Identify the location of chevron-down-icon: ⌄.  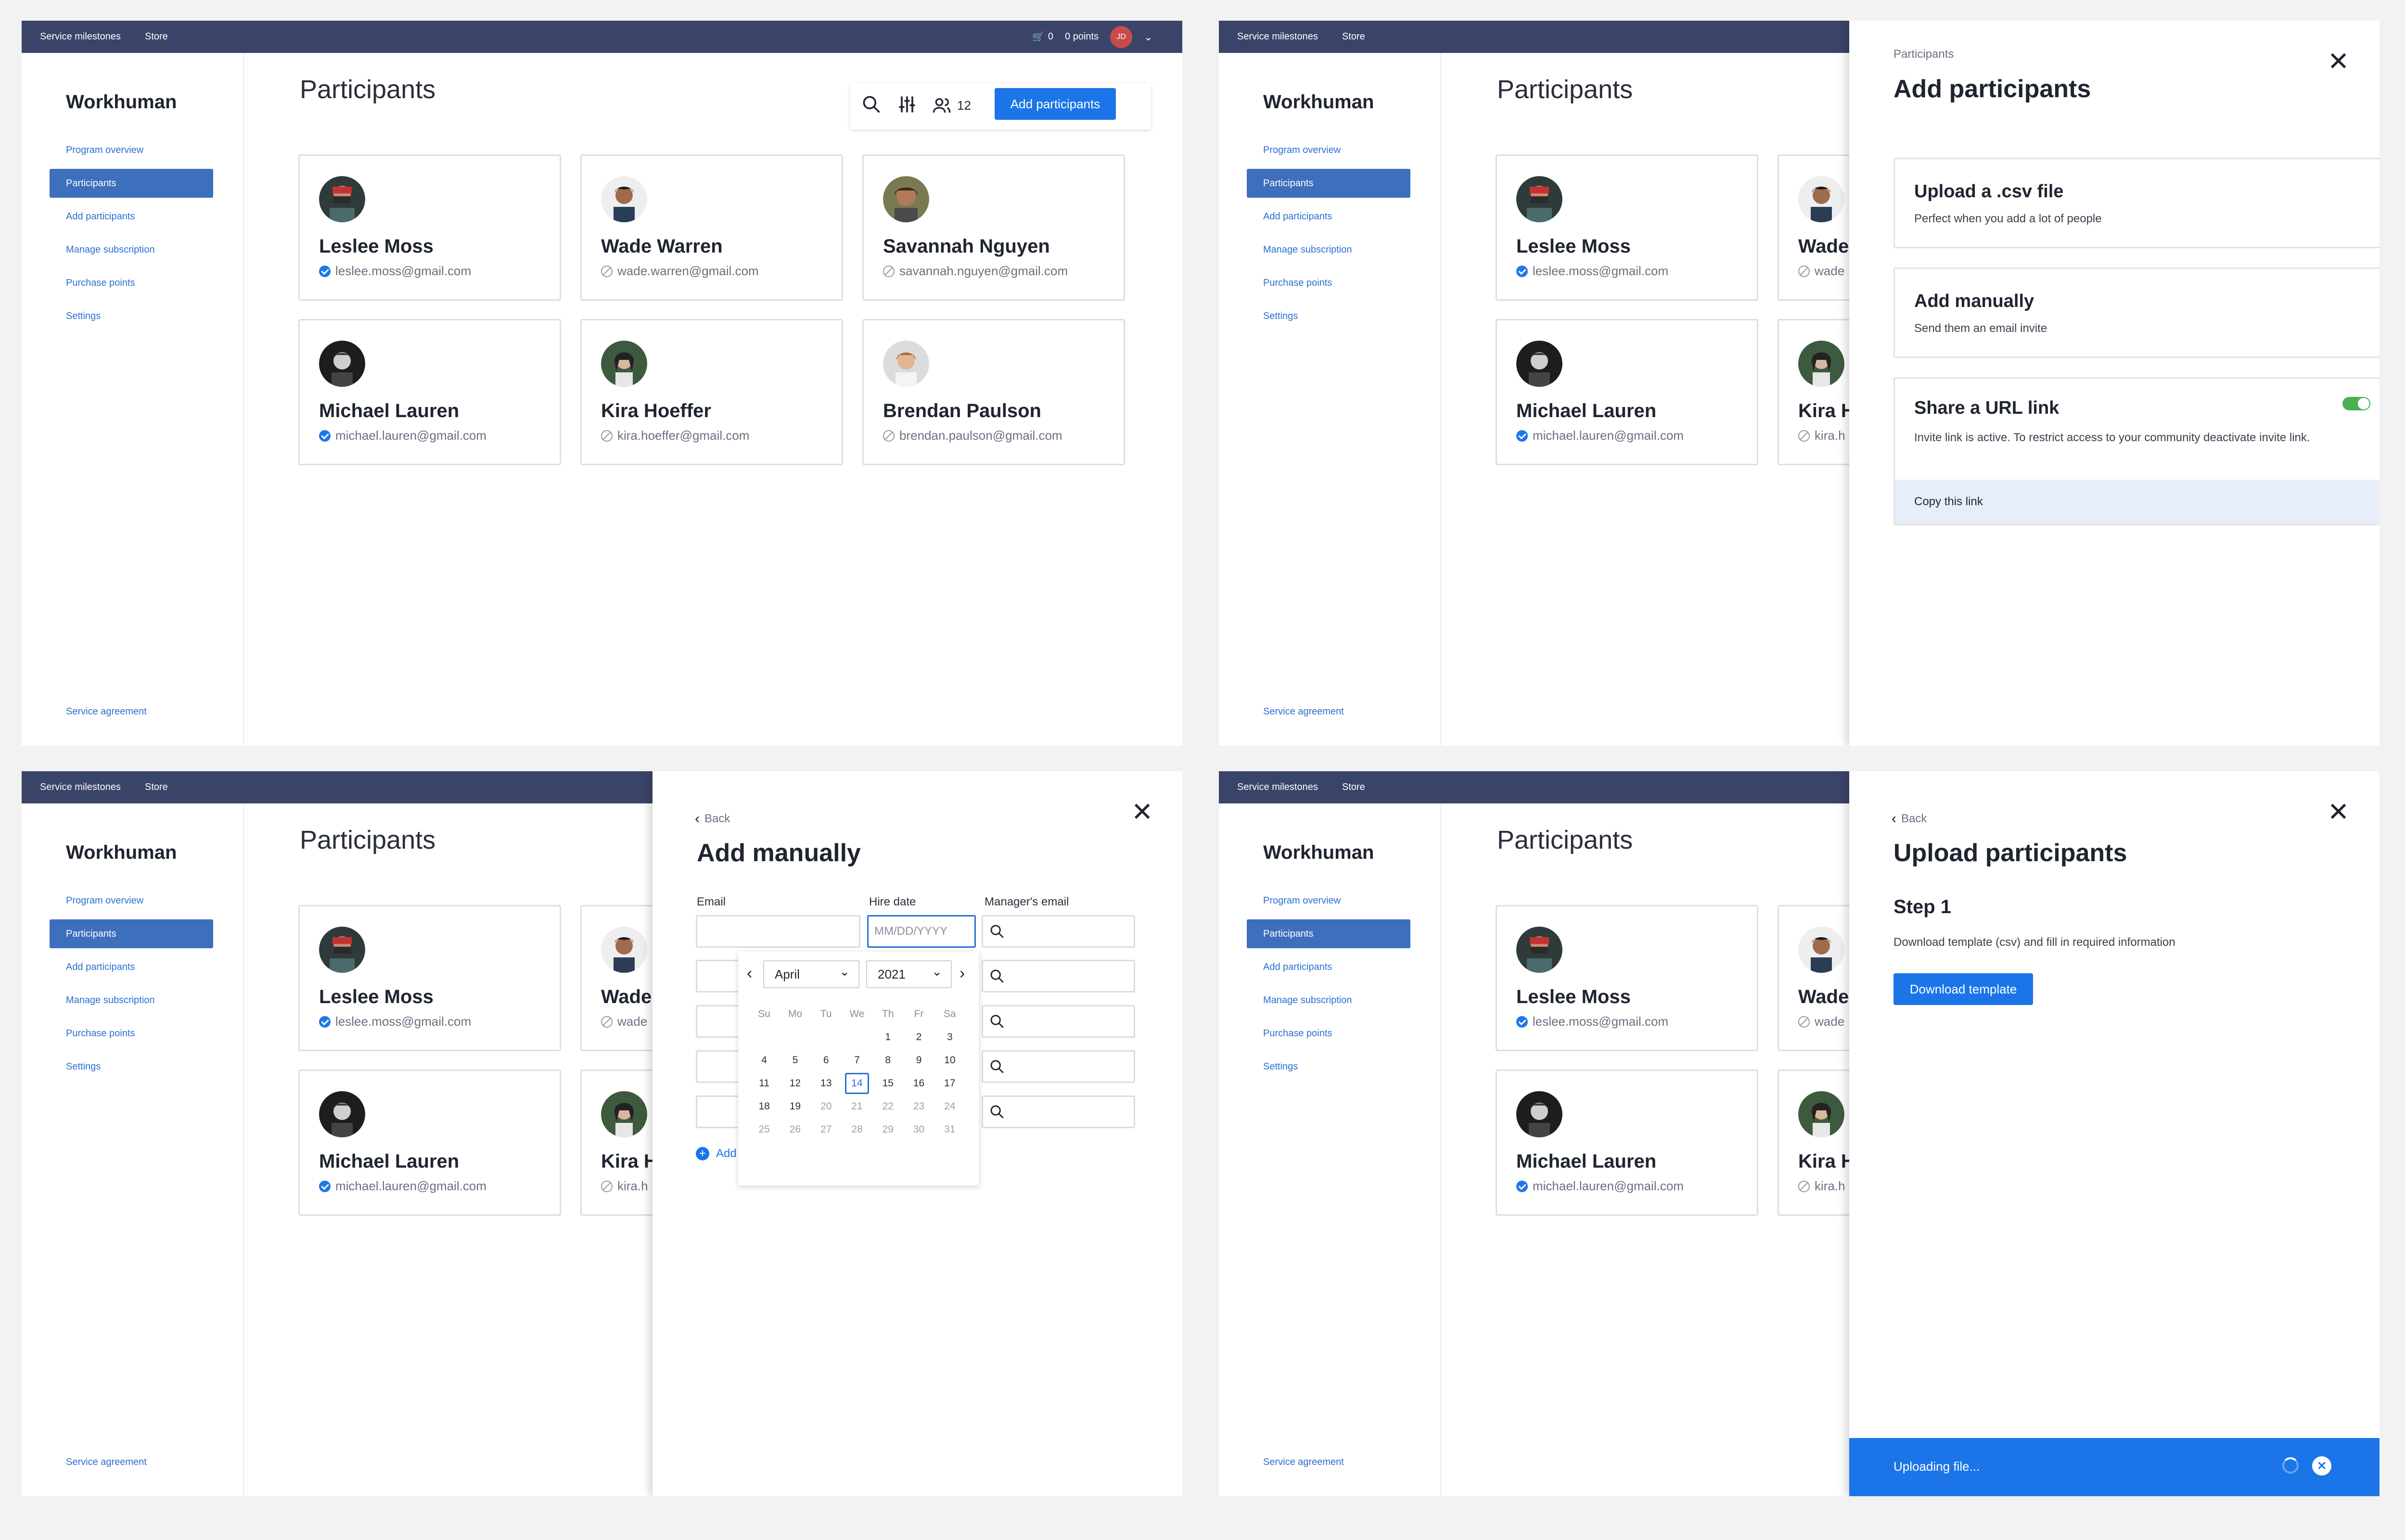
(1148, 37).